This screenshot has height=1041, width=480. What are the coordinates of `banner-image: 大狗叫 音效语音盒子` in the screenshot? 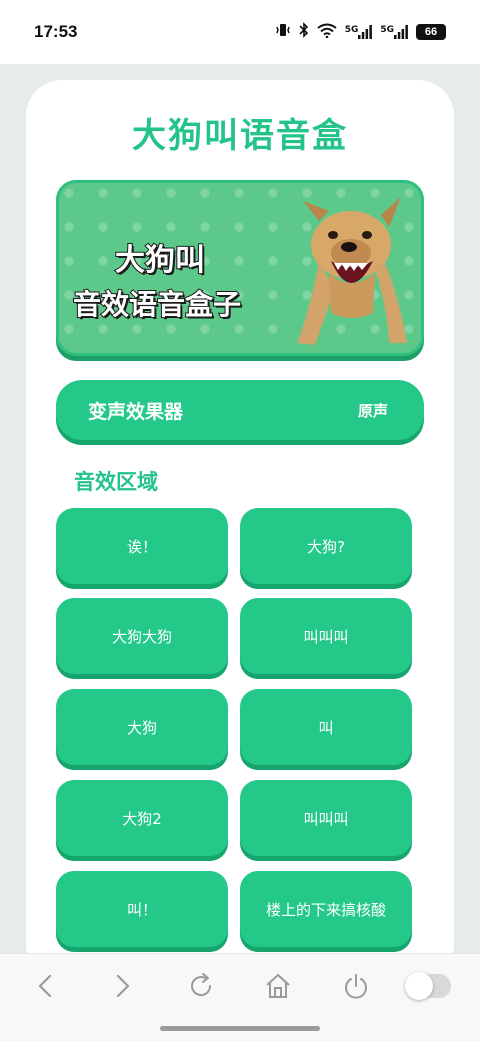 It's located at (240, 268).